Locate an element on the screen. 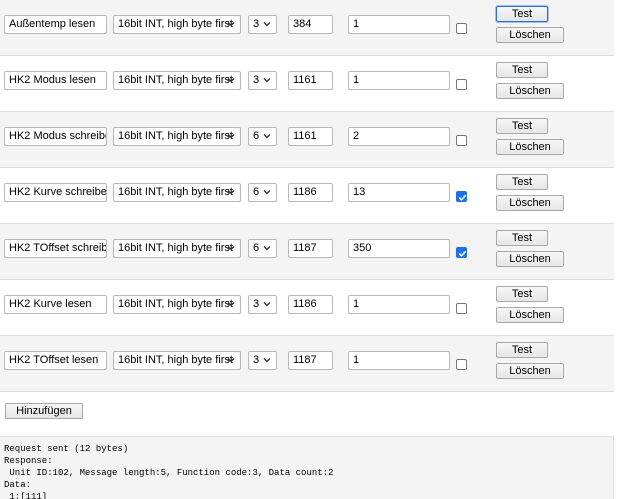  value-input: 350 is located at coordinates (399, 248).